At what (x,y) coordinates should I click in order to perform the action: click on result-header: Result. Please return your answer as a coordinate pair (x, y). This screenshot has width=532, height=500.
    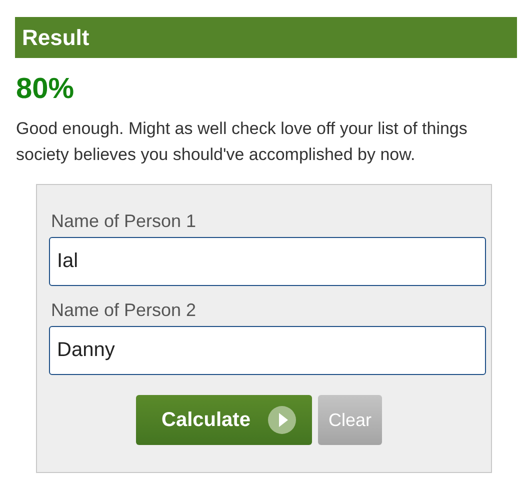
    Looking at the image, I should click on (266, 37).